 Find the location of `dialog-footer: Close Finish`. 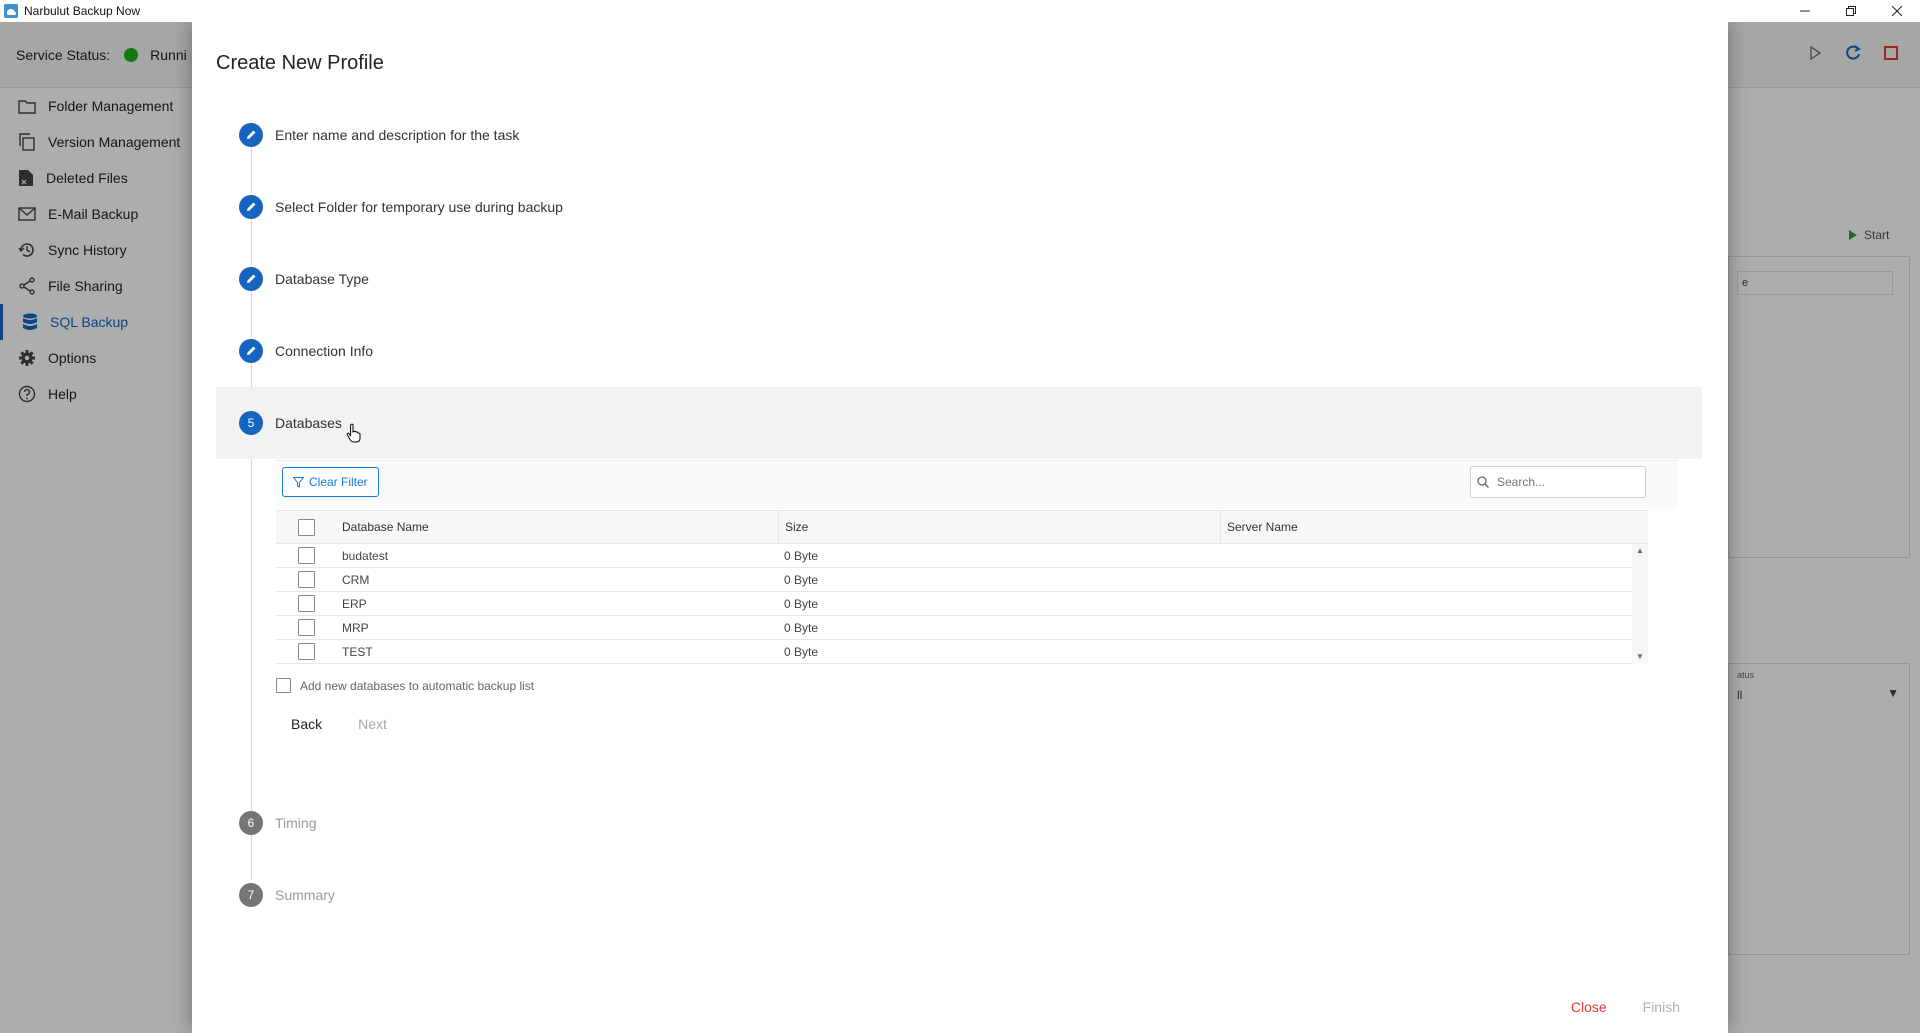

dialog-footer: Close Finish is located at coordinates (1625, 1007).